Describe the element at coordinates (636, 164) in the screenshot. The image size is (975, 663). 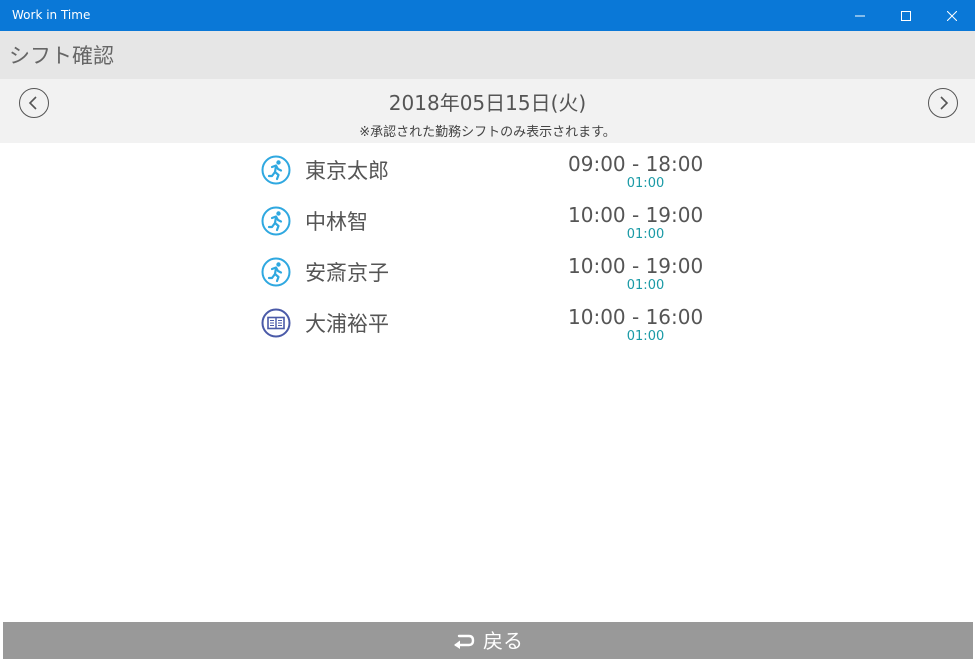
I see `shift-time: 09:00 - 18:00` at that location.